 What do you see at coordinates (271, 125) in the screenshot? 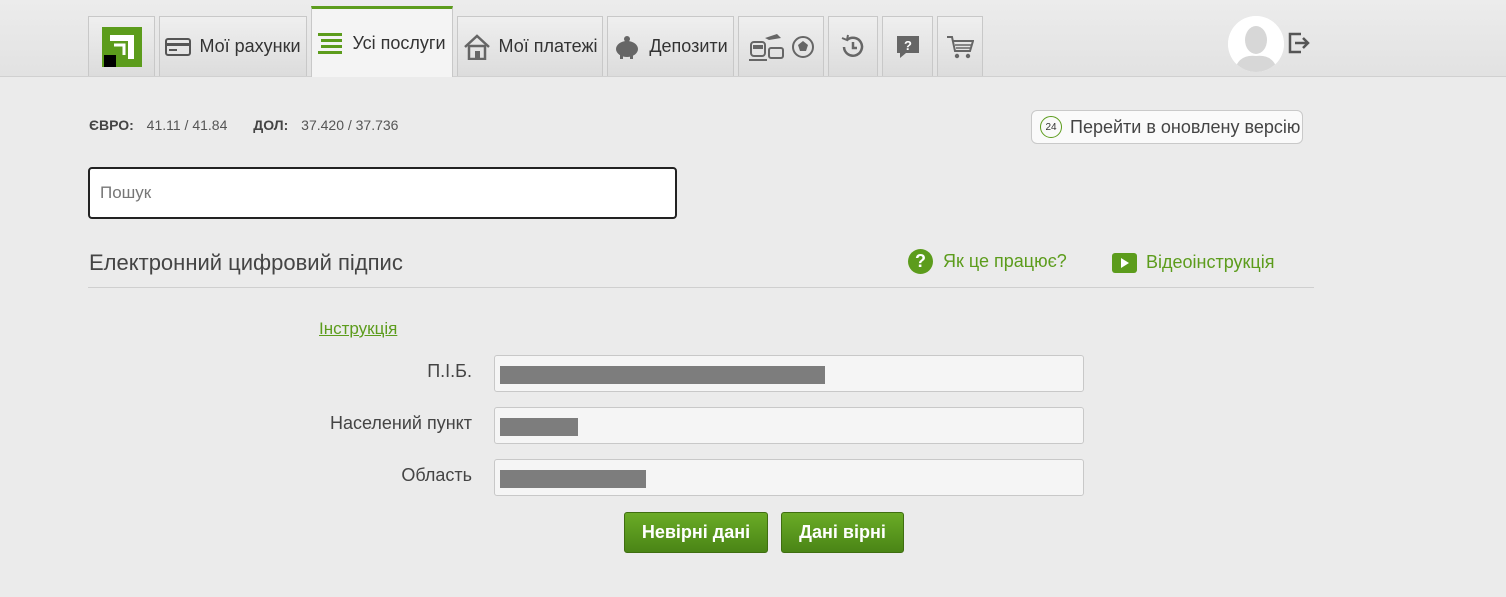
I see `usd-label: ДОЛ:` at bounding box center [271, 125].